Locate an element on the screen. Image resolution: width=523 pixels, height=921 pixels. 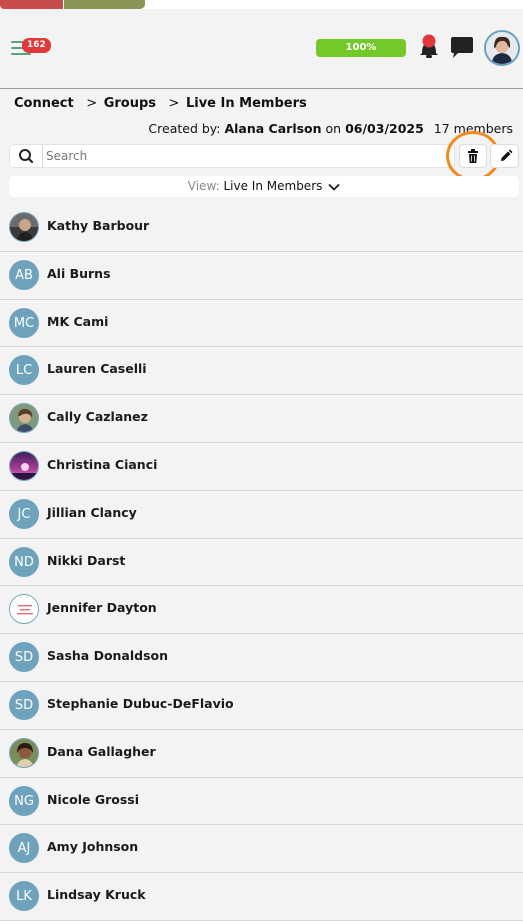
search-toolbar is located at coordinates (264, 156).